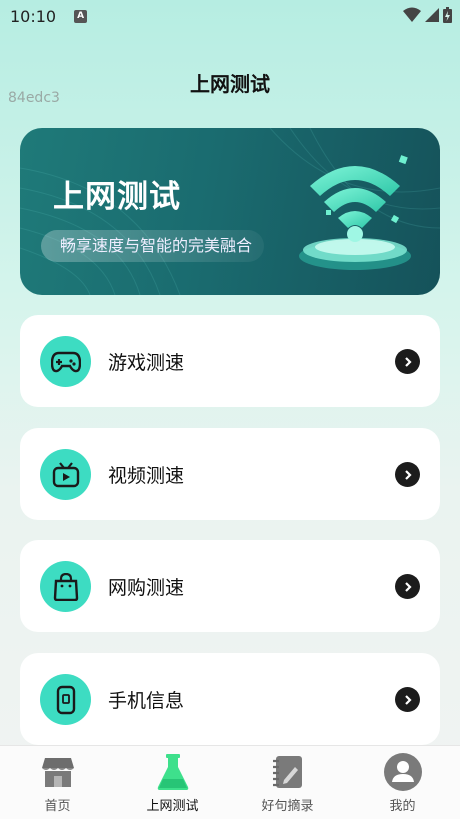  I want to click on tv-icon, so click(65, 474).